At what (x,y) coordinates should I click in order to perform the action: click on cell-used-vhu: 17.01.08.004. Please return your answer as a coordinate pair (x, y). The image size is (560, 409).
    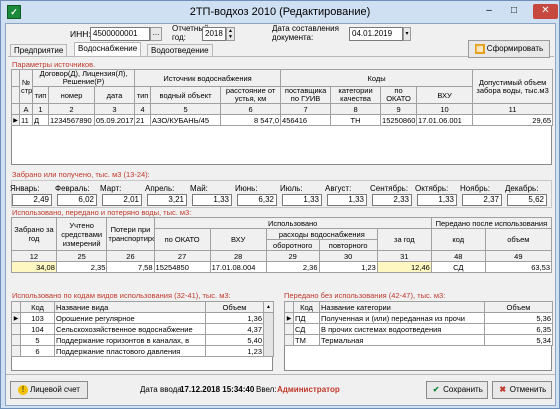
    Looking at the image, I should click on (238, 267).